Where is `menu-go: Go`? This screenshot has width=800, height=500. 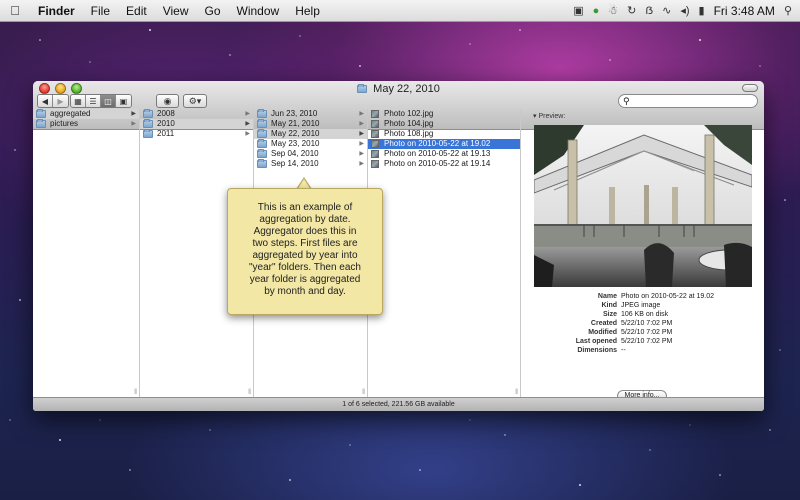 menu-go: Go is located at coordinates (213, 11).